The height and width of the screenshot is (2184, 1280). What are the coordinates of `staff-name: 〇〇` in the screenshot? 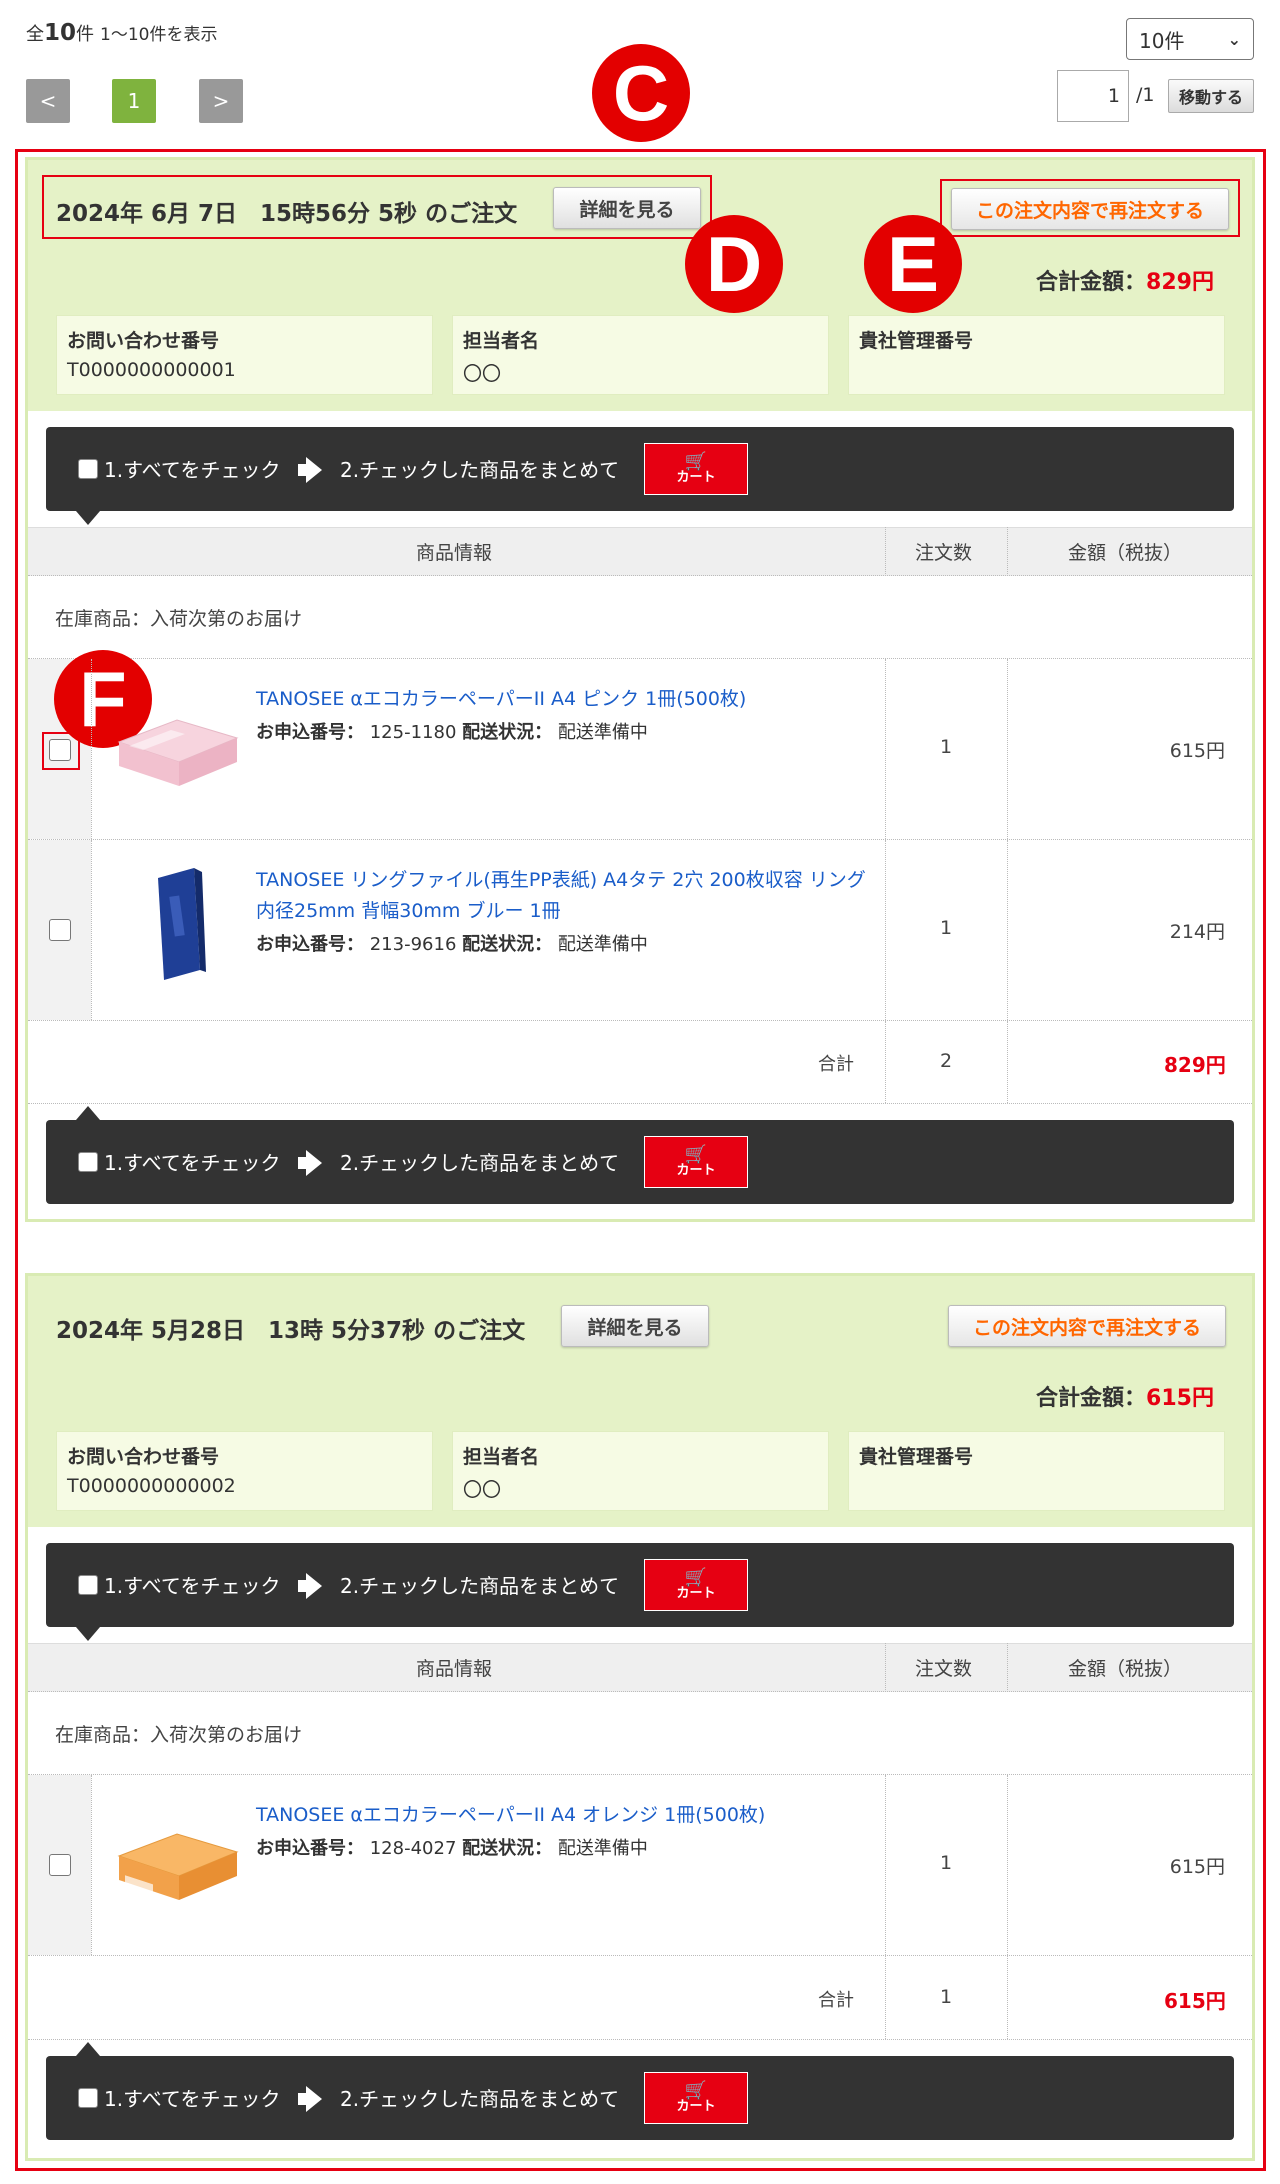 It's located at (482, 1490).